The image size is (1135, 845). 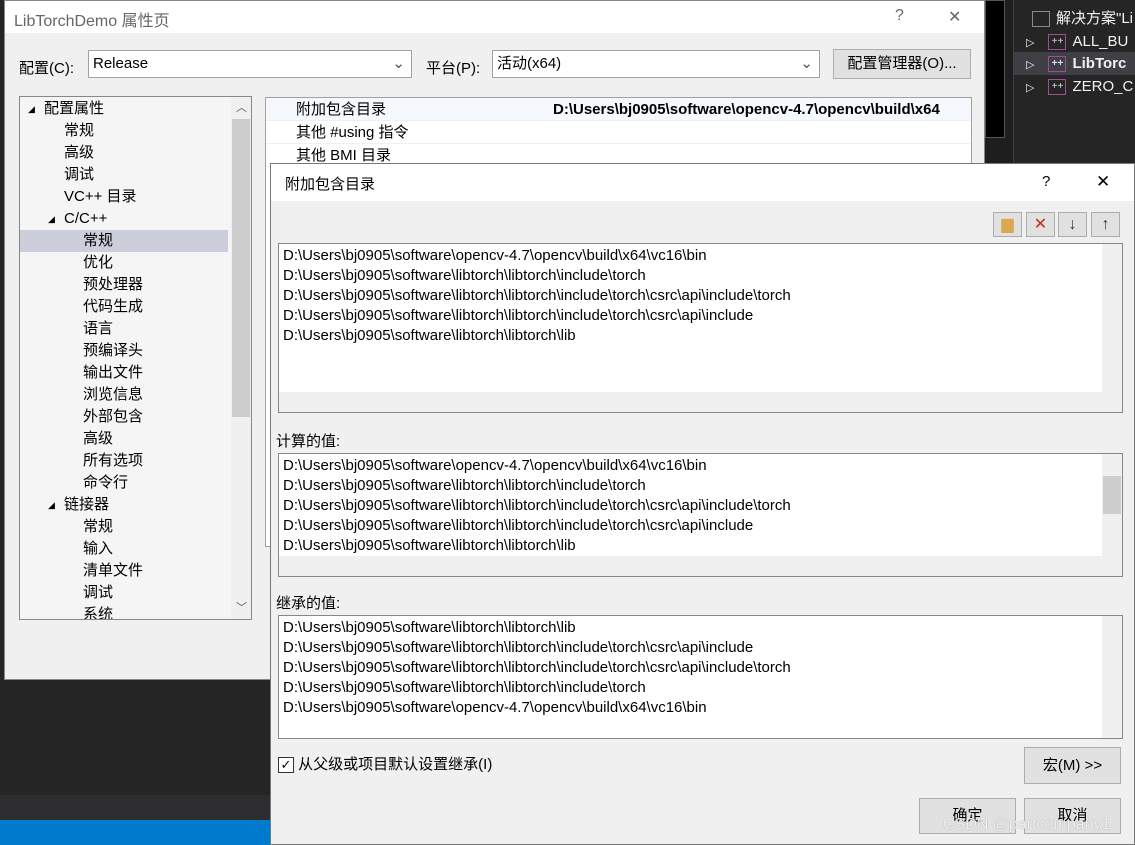 What do you see at coordinates (113, 460) in the screenshot?
I see `tree-item-label: 所有选项` at bounding box center [113, 460].